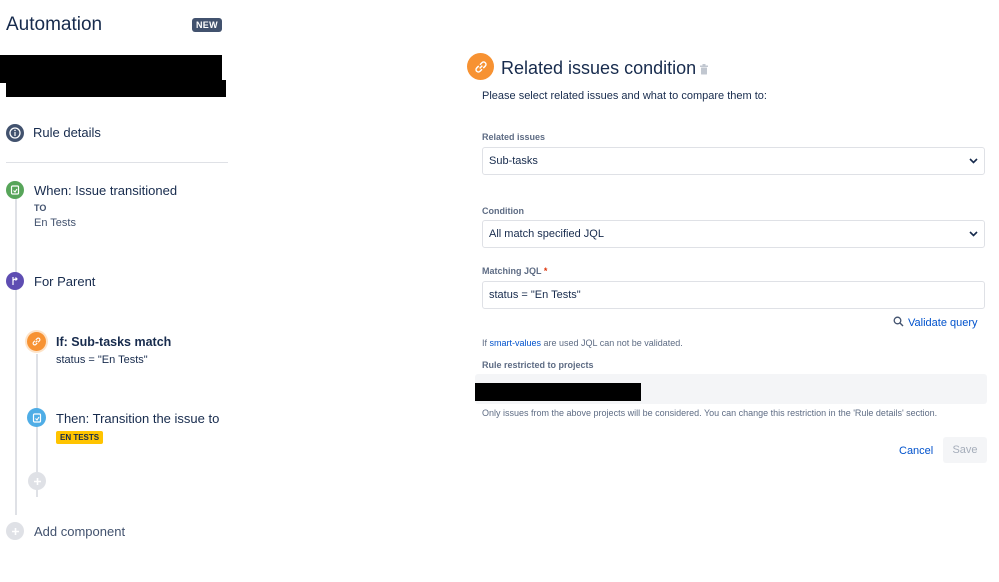 This screenshot has height=582, width=999. What do you see at coordinates (54, 24) in the screenshot?
I see `app-title: Automation` at bounding box center [54, 24].